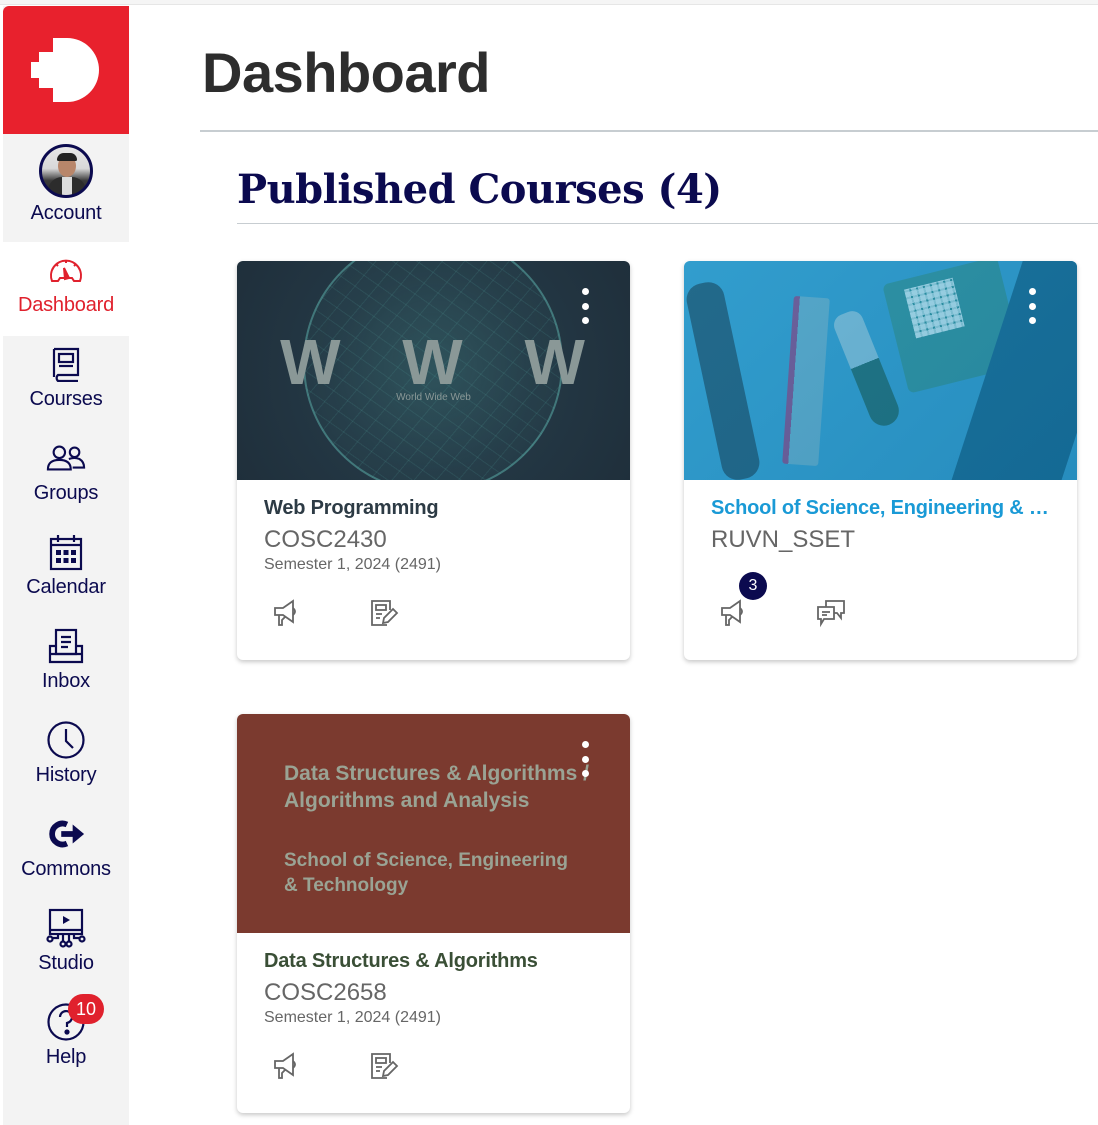  I want to click on announcements-button: 3, so click(742, 600).